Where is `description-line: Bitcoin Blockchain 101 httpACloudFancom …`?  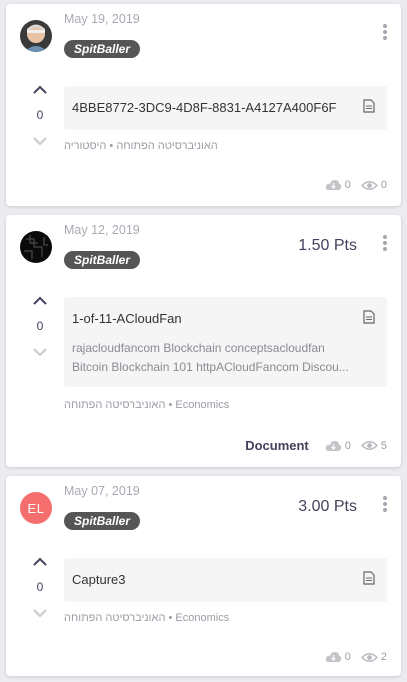
description-line: Bitcoin Blockchain 101 httpACloudFancom … is located at coordinates (210, 367).